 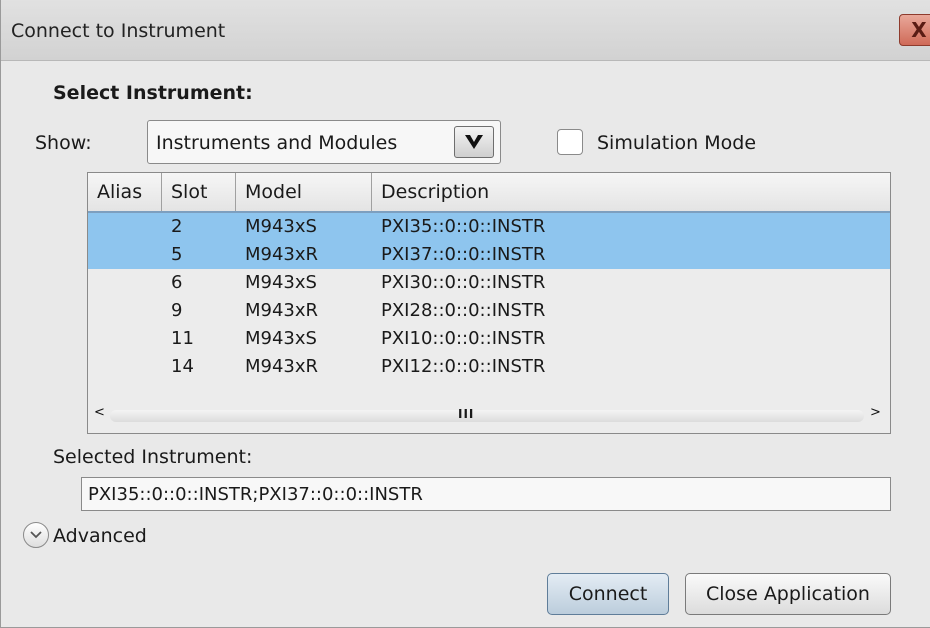 I want to click on select-instrument-heading: Select Instrument:, so click(x=153, y=93).